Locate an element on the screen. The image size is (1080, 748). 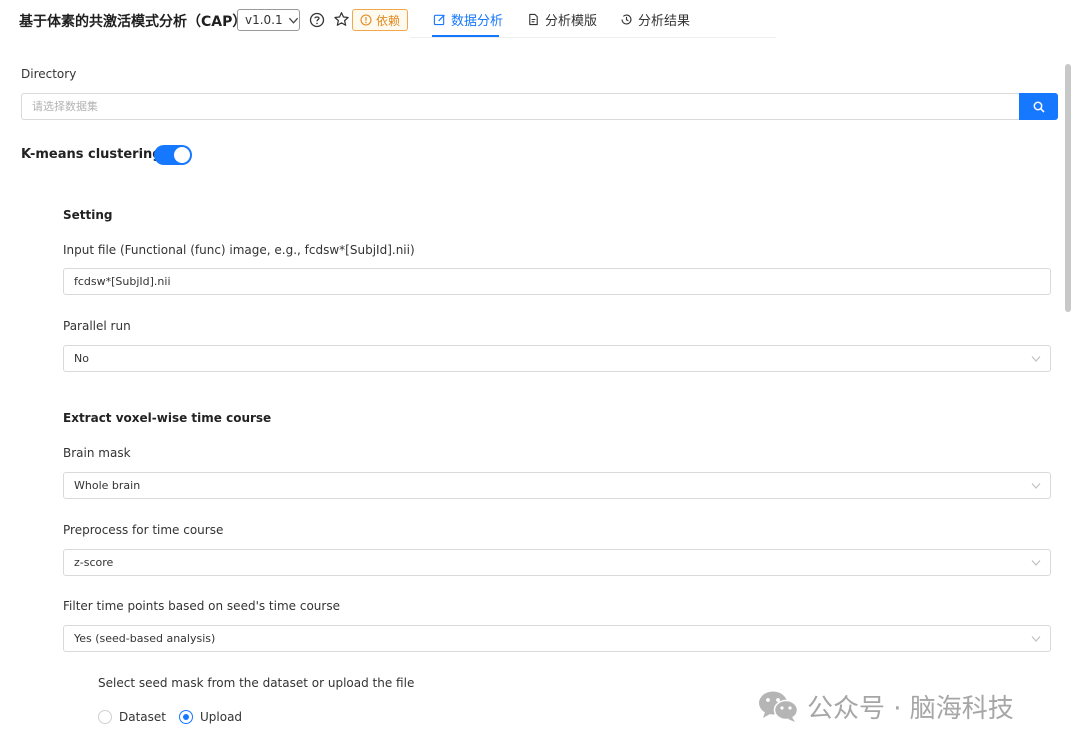
directory-label: Directory is located at coordinates (49, 74).